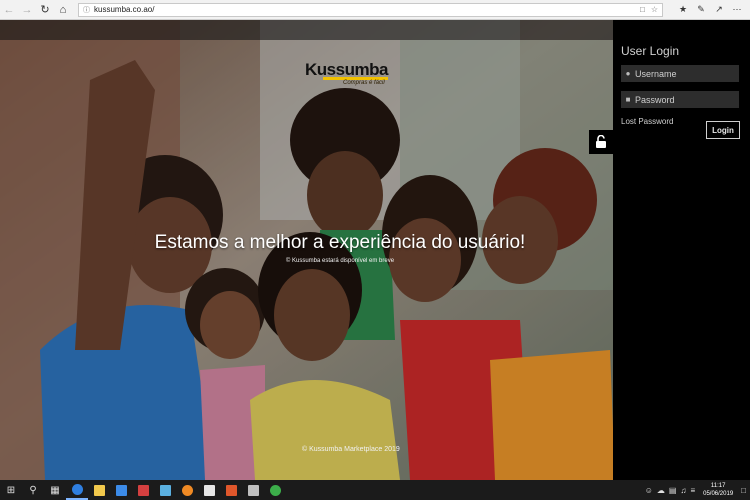  I want to click on lost-password-link: Lost Password, so click(647, 121).